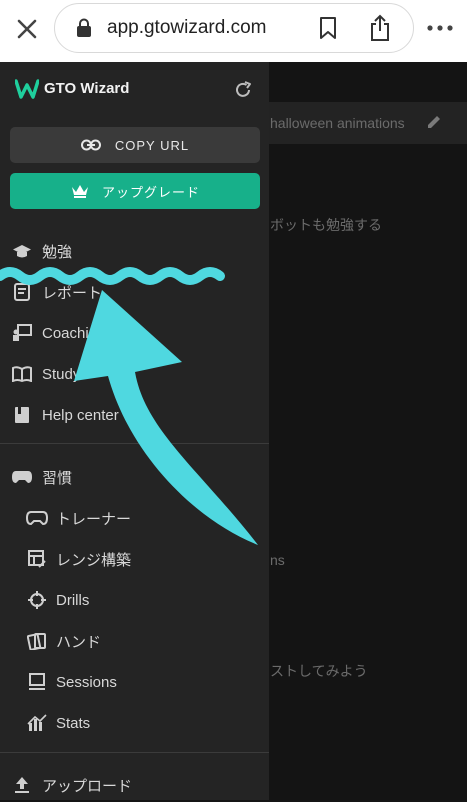  Describe the element at coordinates (37, 682) in the screenshot. I see `monitor-icon` at that location.